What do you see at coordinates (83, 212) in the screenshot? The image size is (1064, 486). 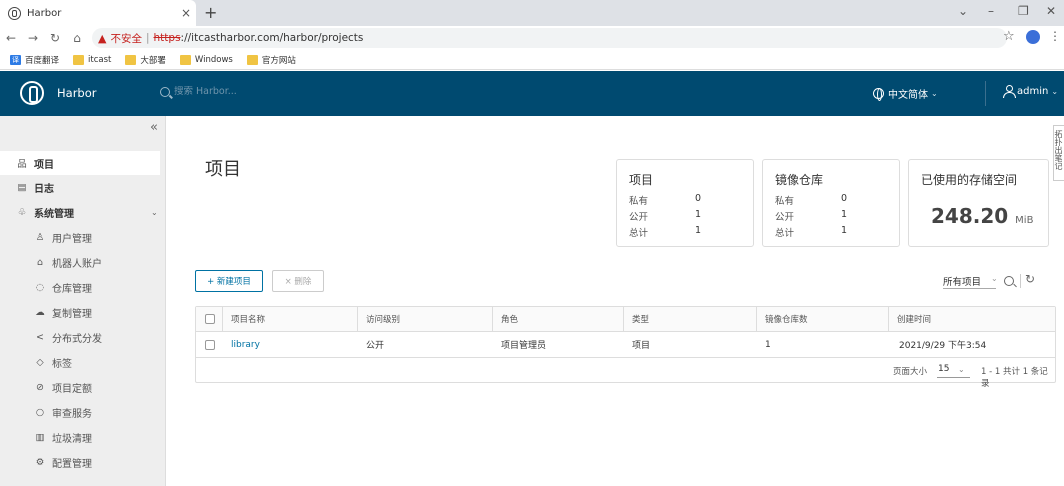 I see `sidebar-item-administration: ♧ 系统管理 ⌄` at bounding box center [83, 212].